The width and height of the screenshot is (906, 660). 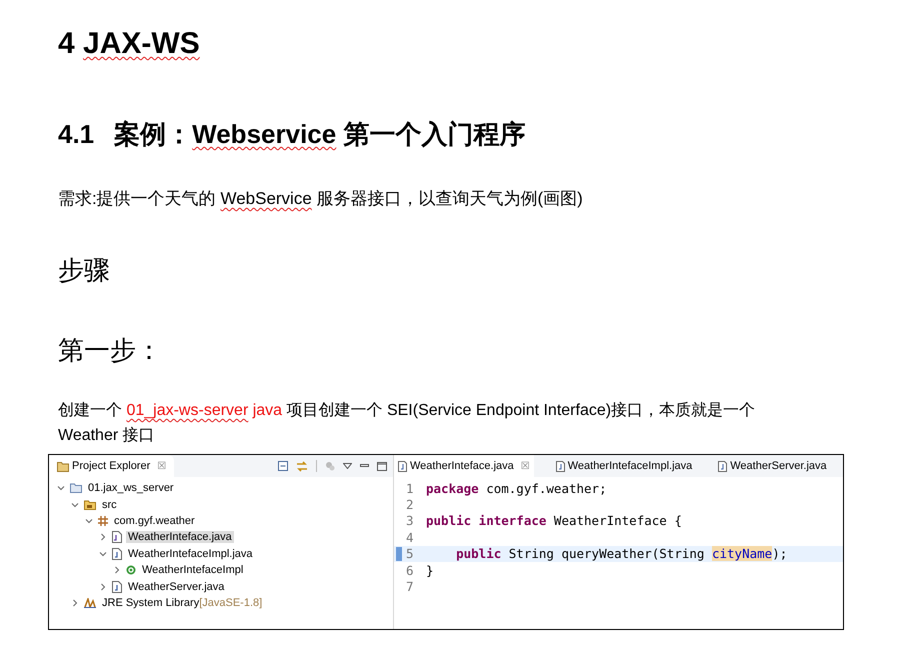 What do you see at coordinates (320, 199) in the screenshot?
I see `requirement-text: 需求:提供一个天气的 WebService 服务器接口，以查询天气为例(画图)` at bounding box center [320, 199].